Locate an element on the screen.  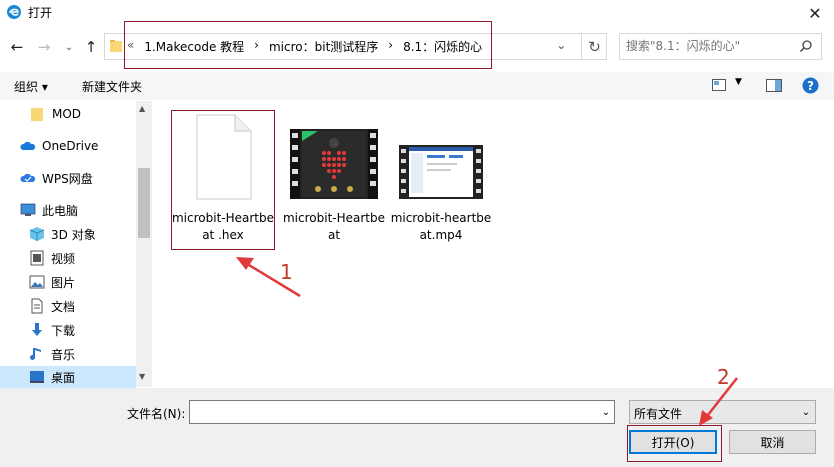
annotation-number-2: 2 is located at coordinates (723, 377).